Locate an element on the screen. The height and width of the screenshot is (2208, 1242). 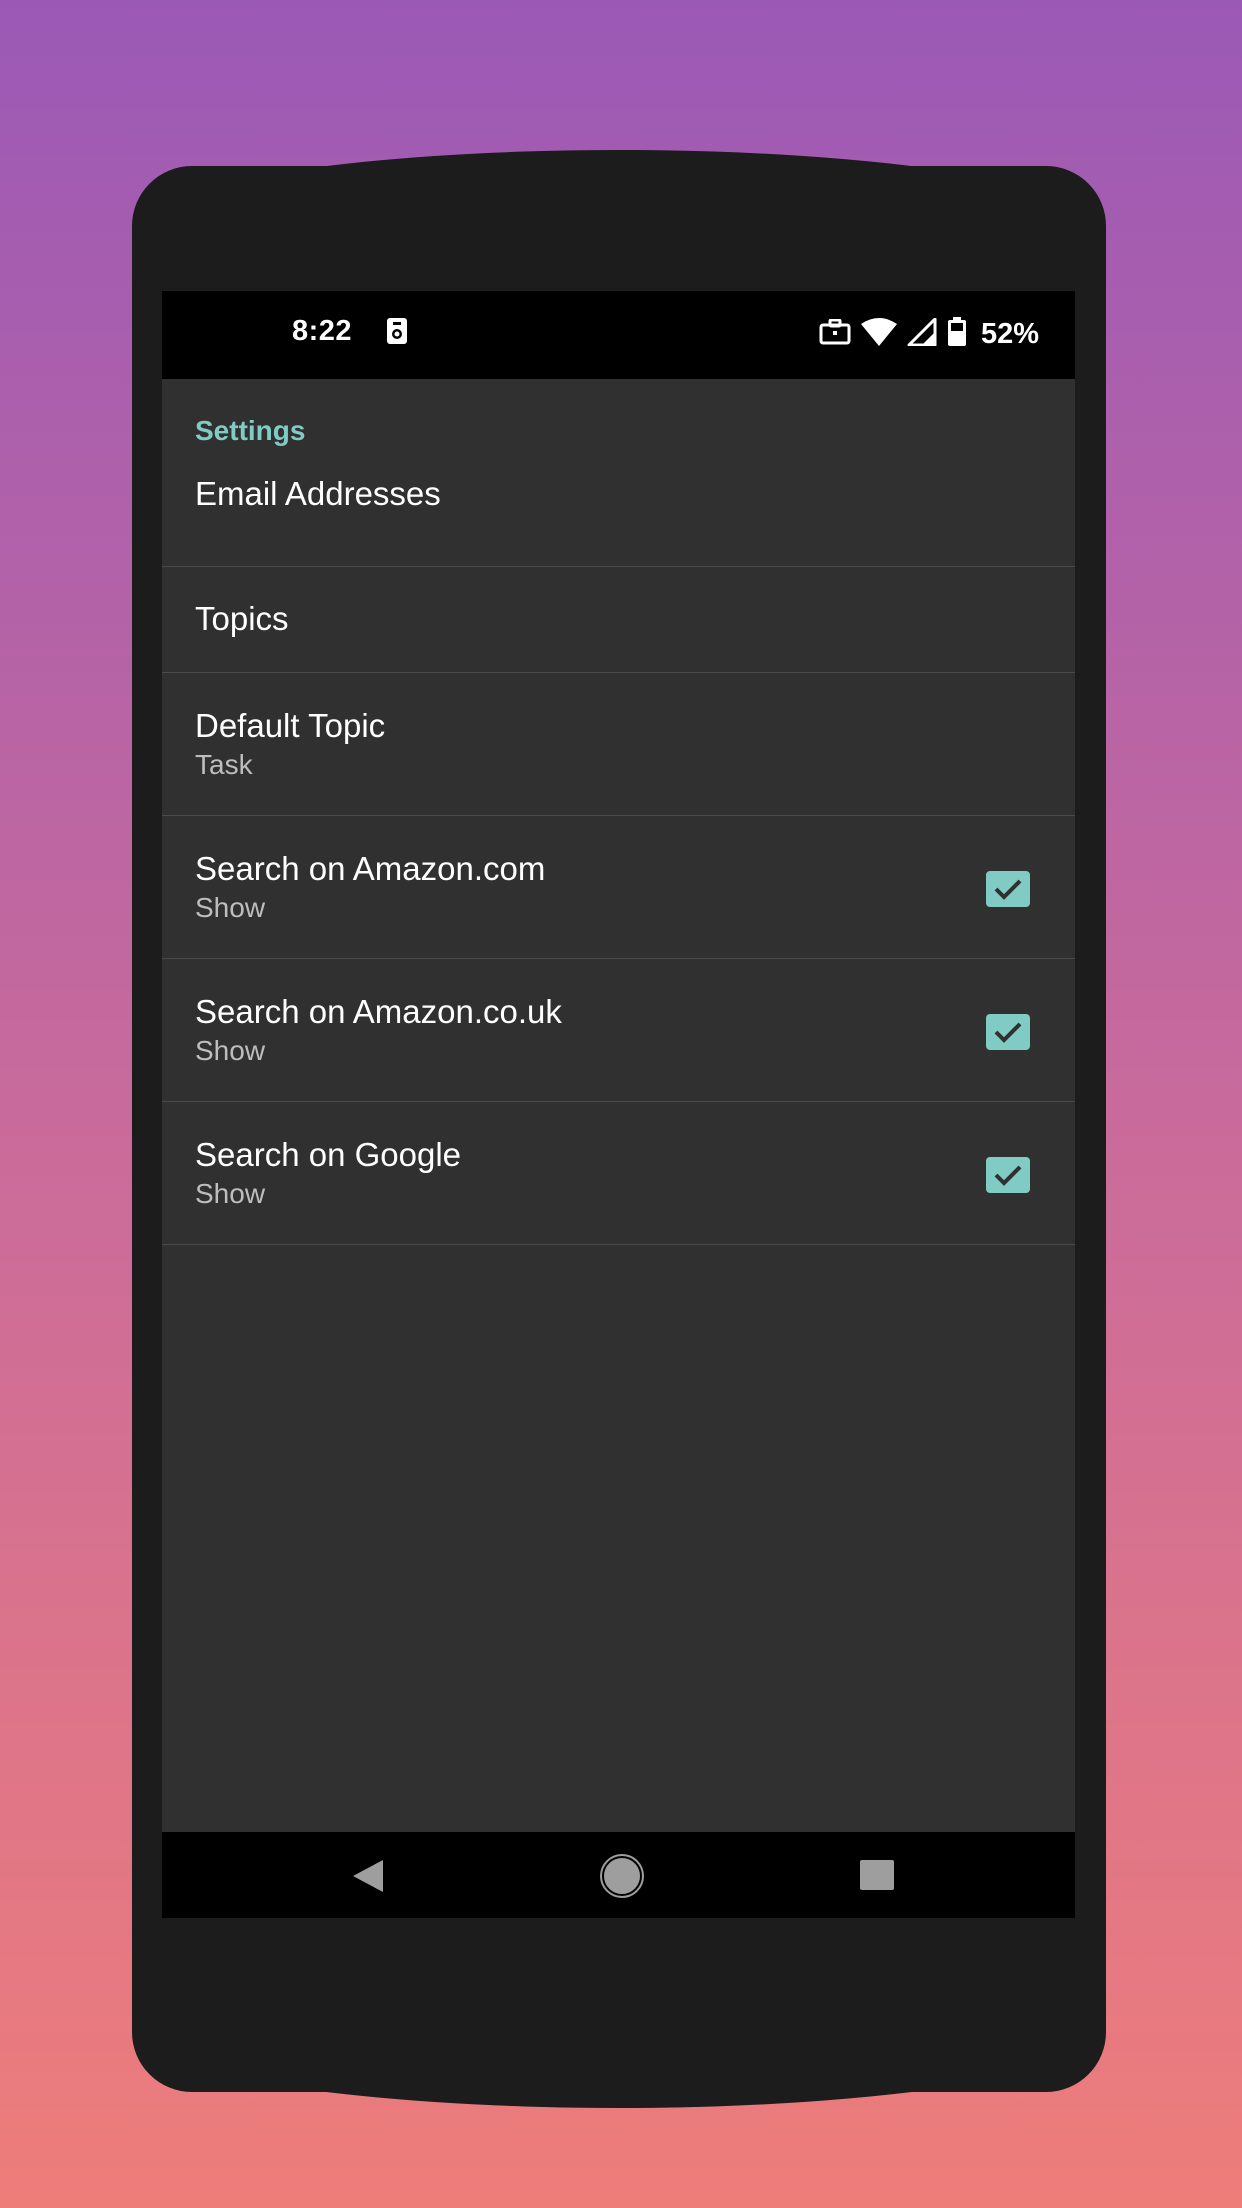
pref-topics: Topics is located at coordinates (618, 620).